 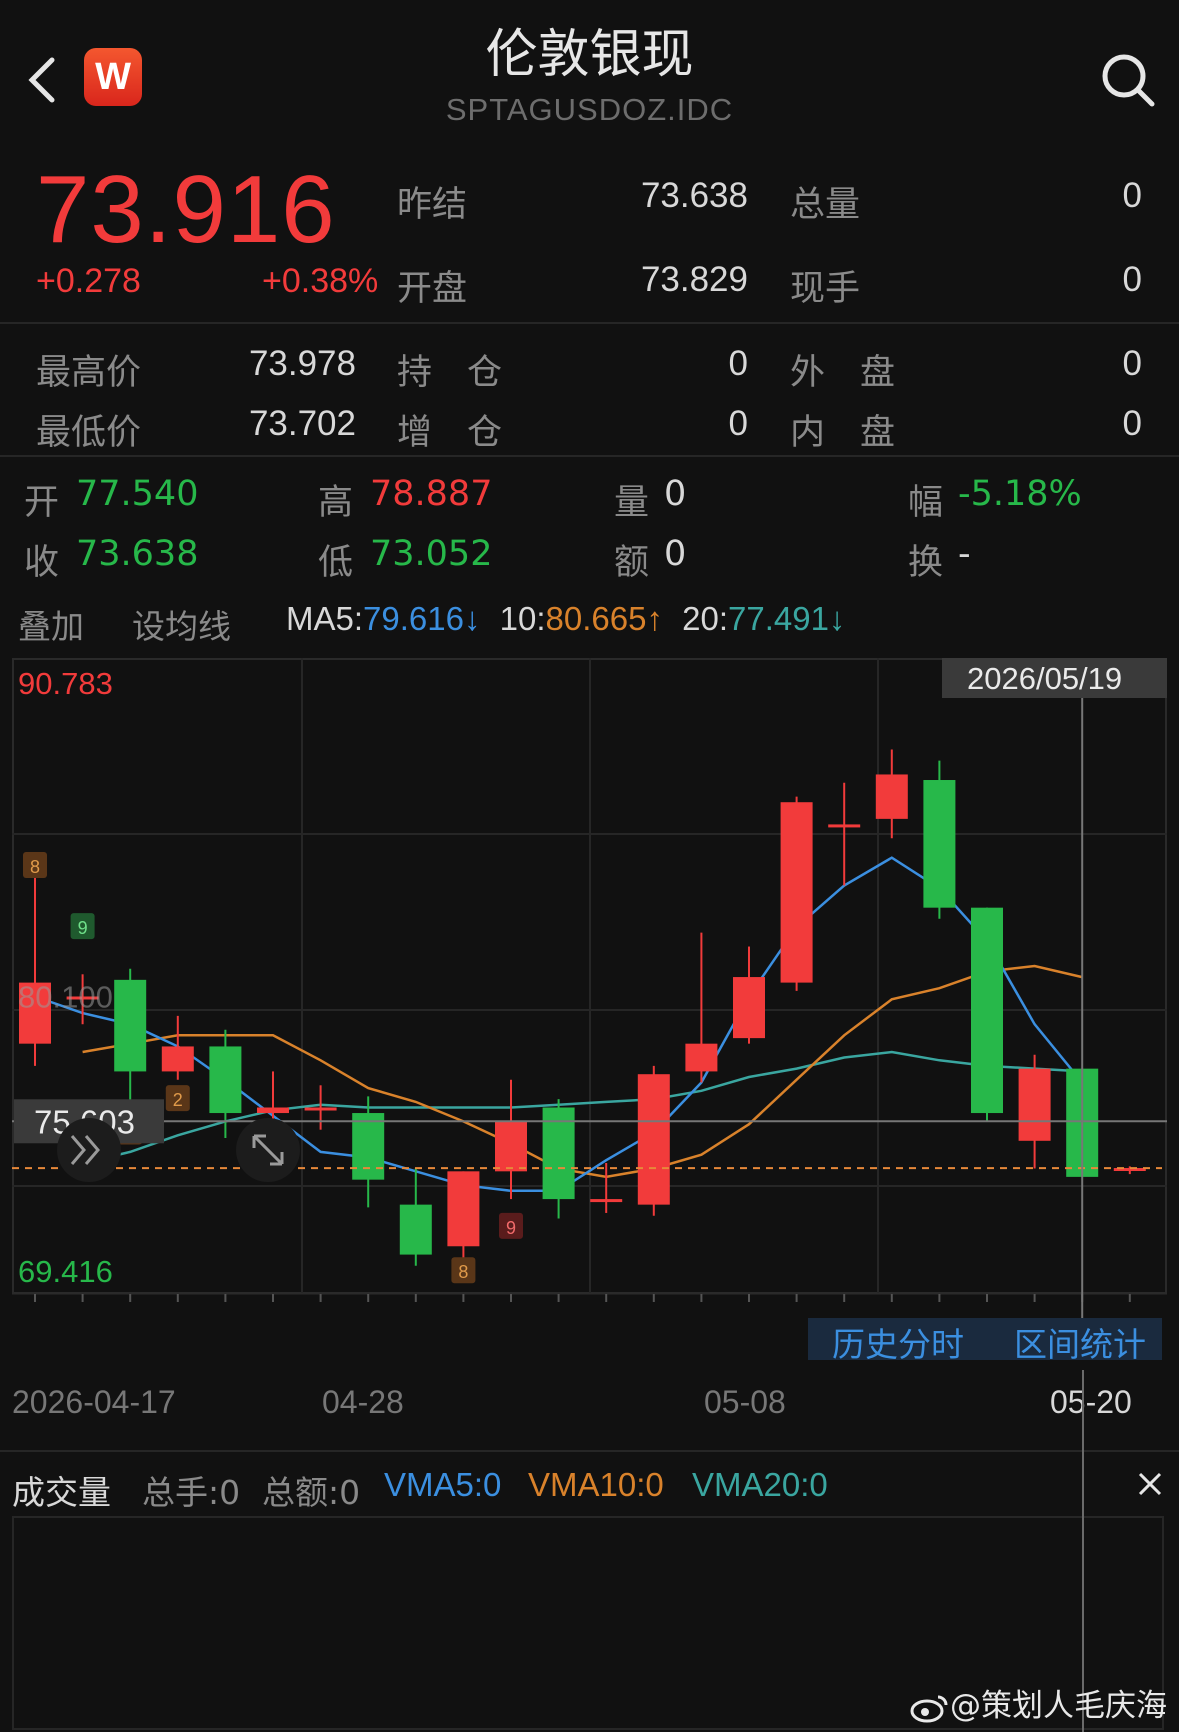 I want to click on ma10-value: 80.665↑, so click(x=604, y=618).